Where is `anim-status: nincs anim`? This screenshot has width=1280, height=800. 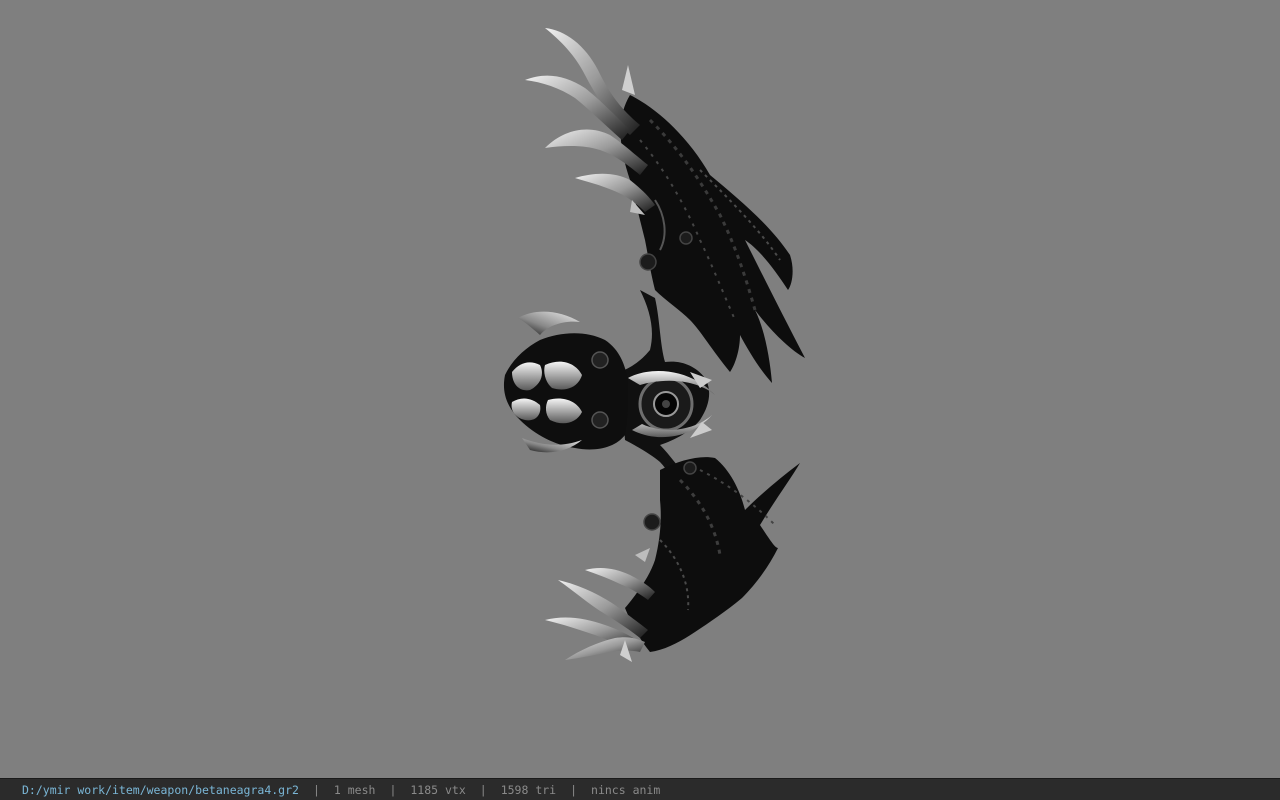 anim-status: nincs anim is located at coordinates (626, 790).